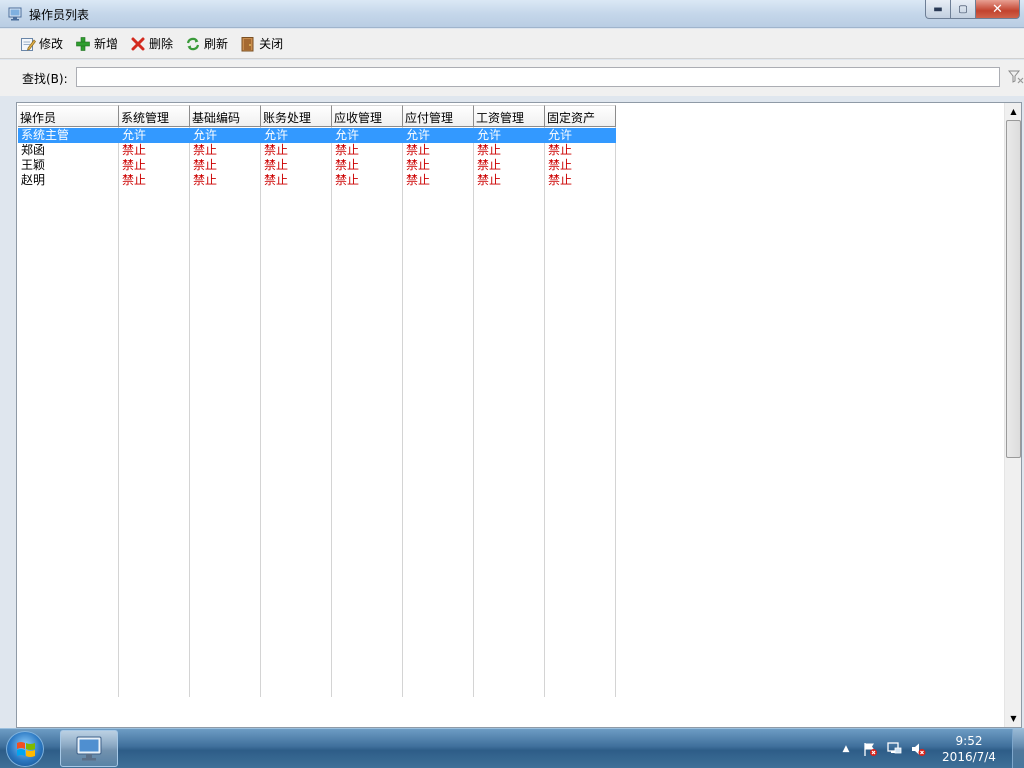 Image resolution: width=1024 pixels, height=768 pixels. I want to click on delete-x-icon, so click(138, 43).